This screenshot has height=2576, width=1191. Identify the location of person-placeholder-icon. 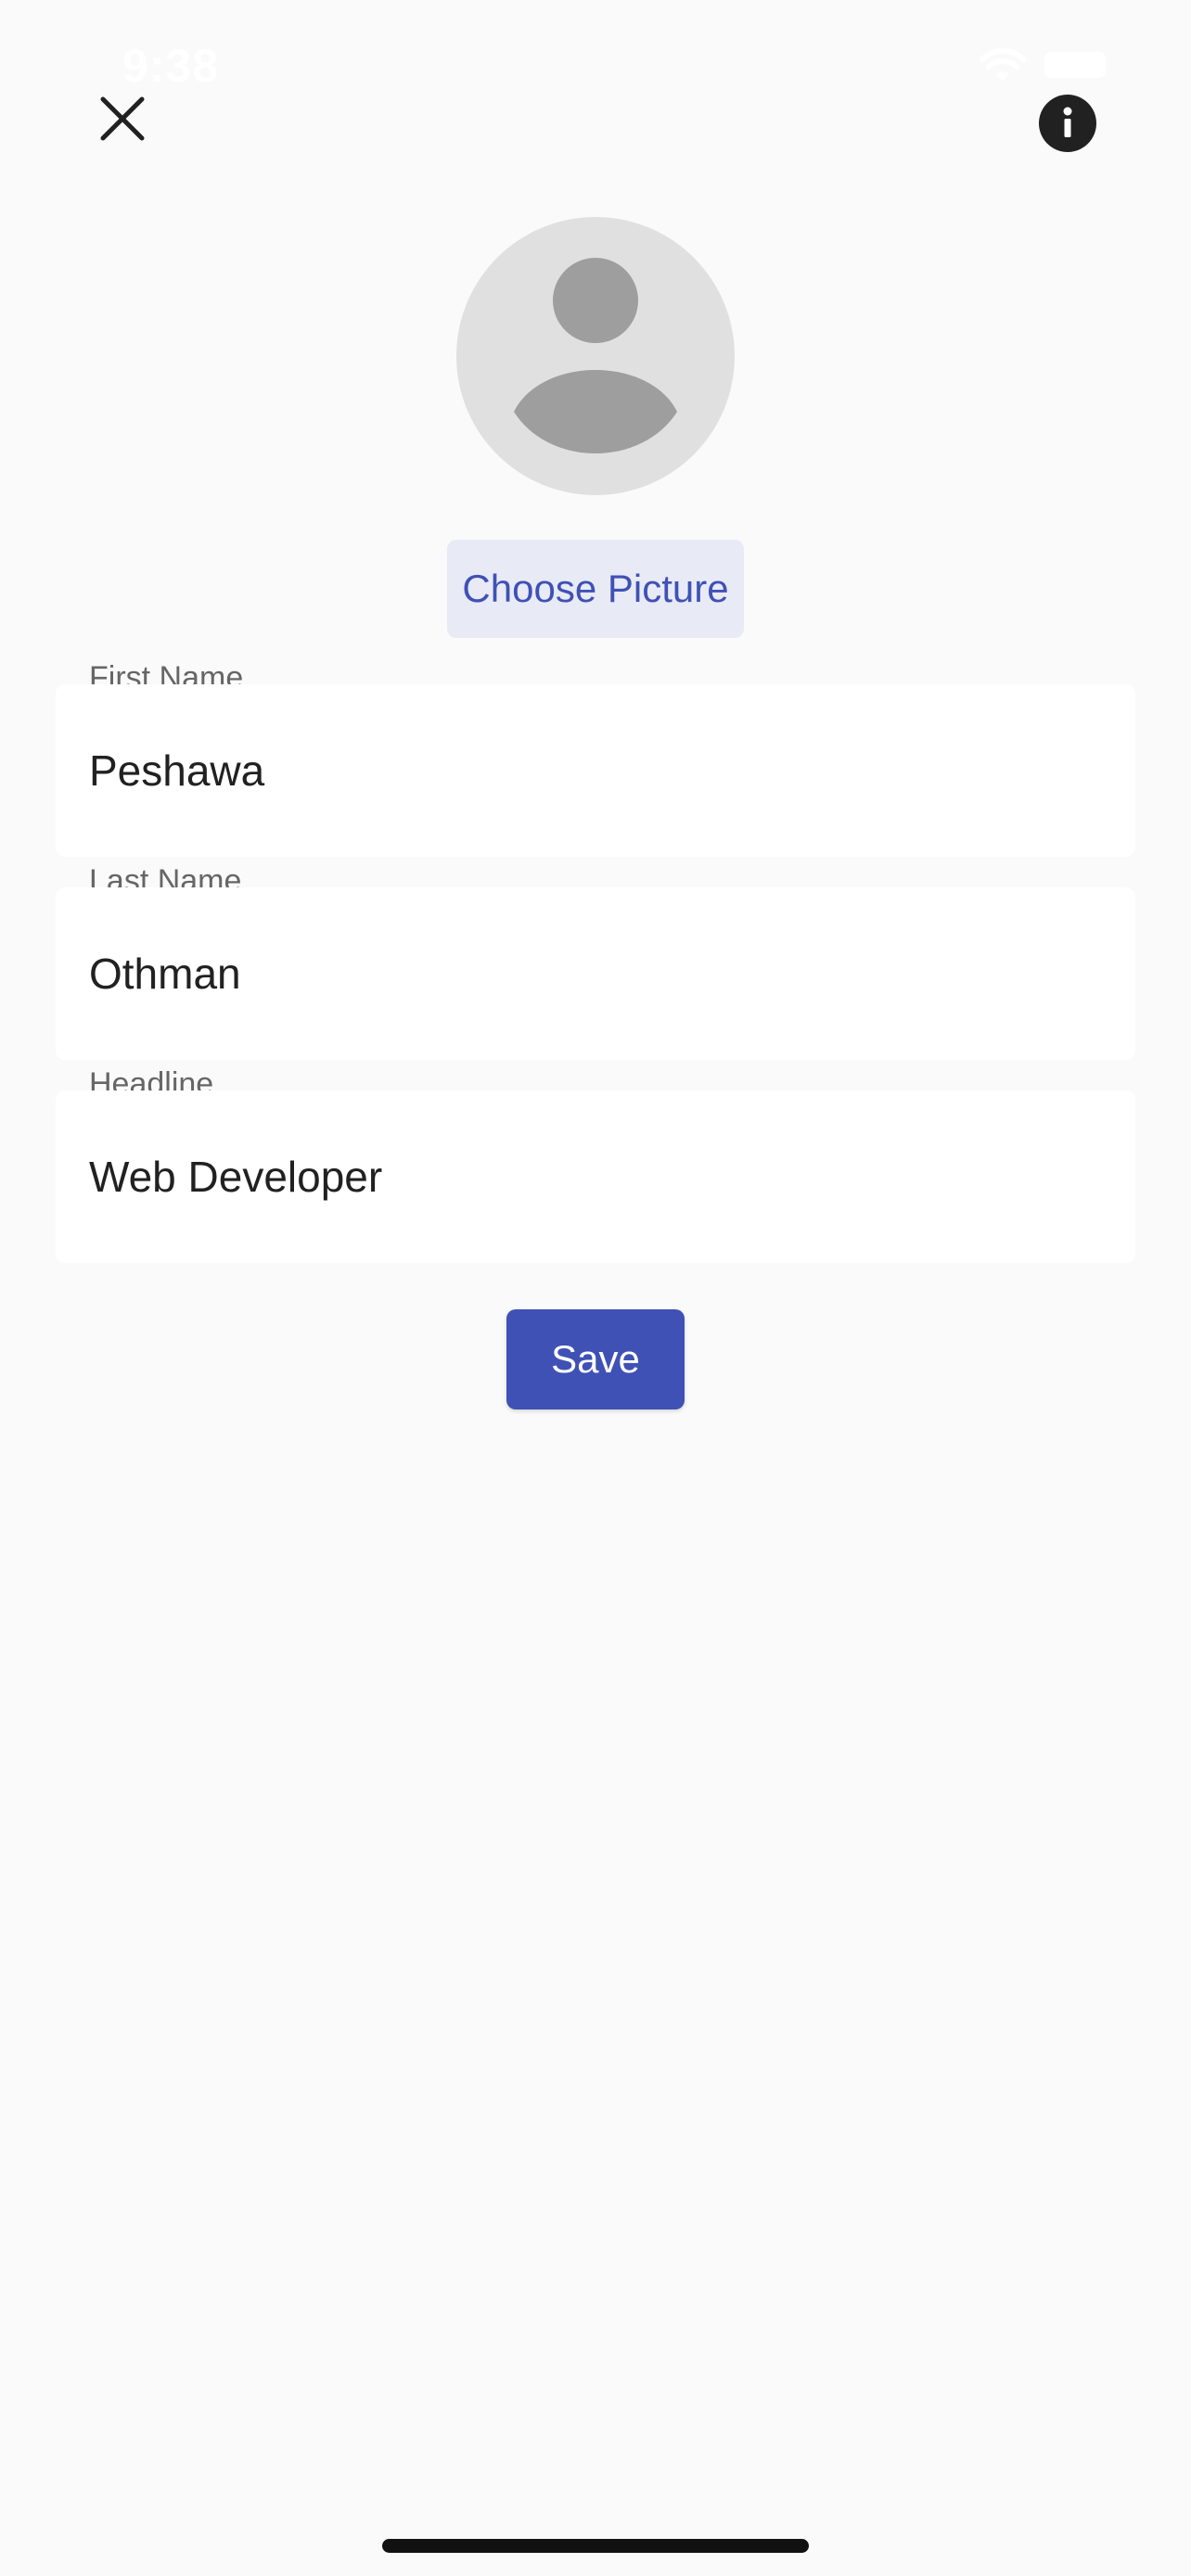
(595, 356).